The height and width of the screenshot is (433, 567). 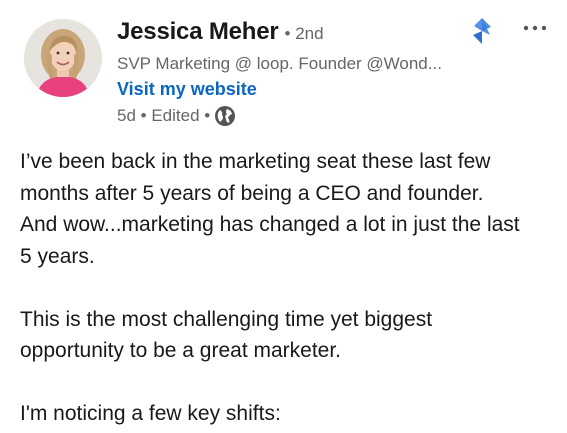 I want to click on post-paragraph: I'm noticing a few key shifts:, so click(x=290, y=414).